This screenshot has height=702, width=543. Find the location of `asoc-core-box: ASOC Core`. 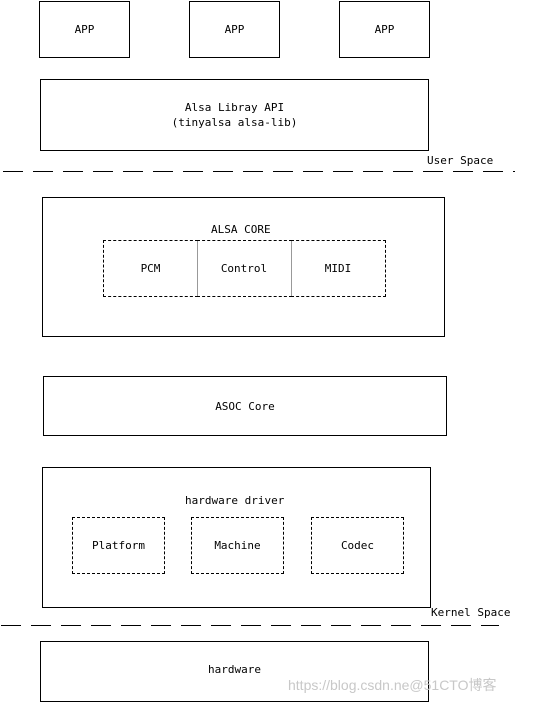

asoc-core-box: ASOC Core is located at coordinates (245, 406).